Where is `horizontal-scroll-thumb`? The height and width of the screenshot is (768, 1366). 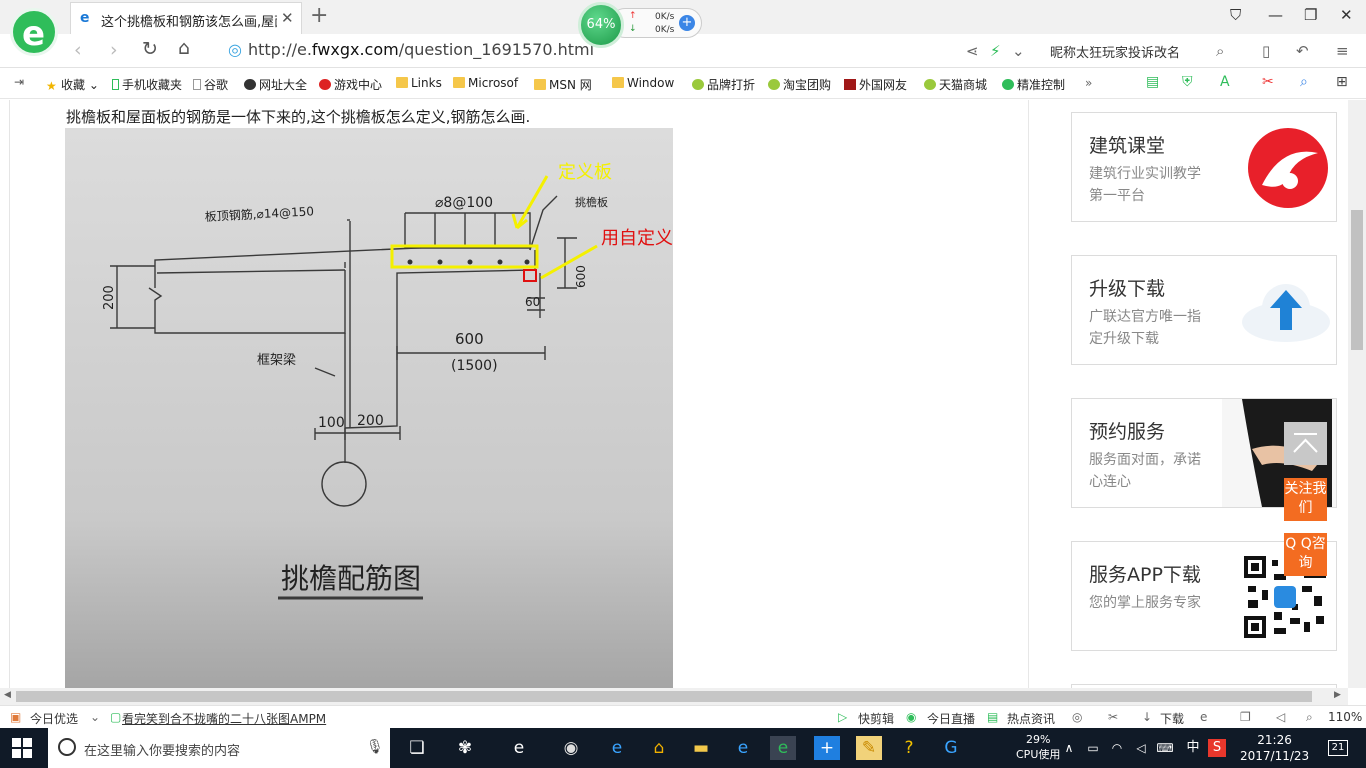 horizontal-scroll-thumb is located at coordinates (664, 696).